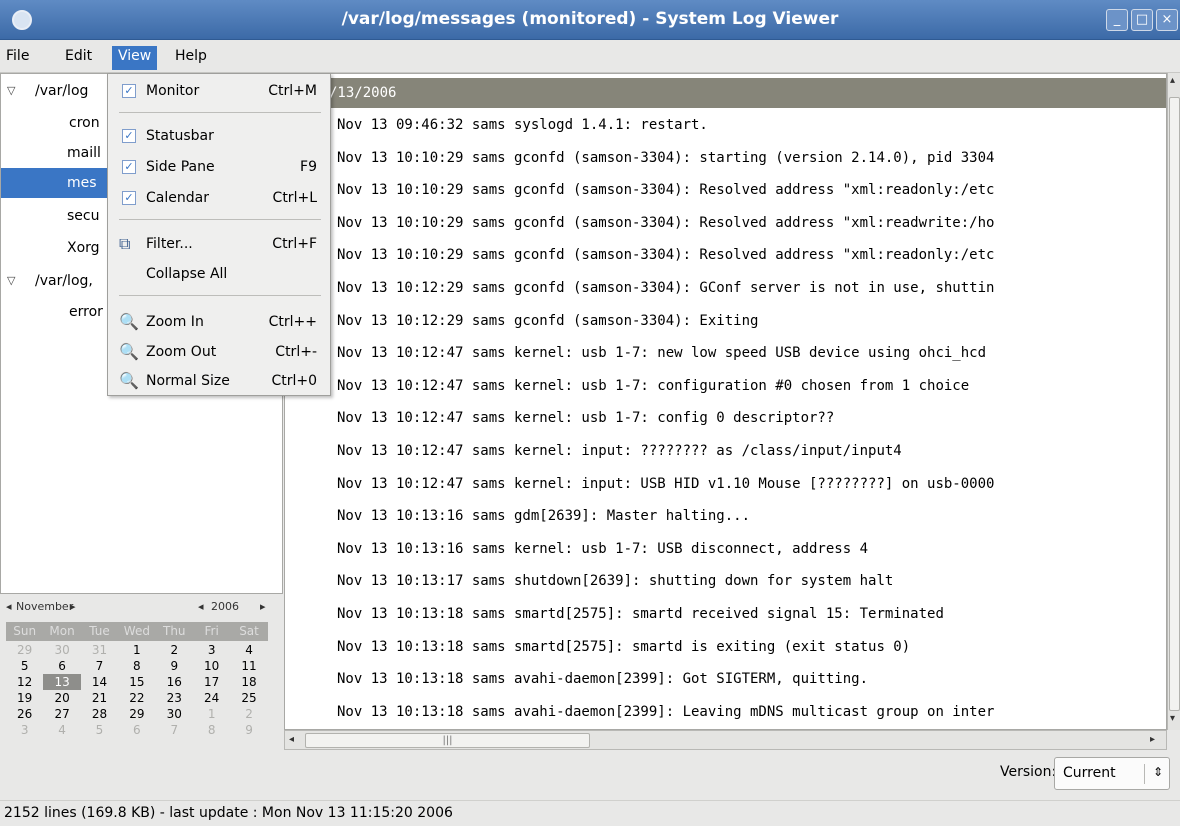  Describe the element at coordinates (136, 682) in the screenshot. I see `calendar-day: 15` at that location.